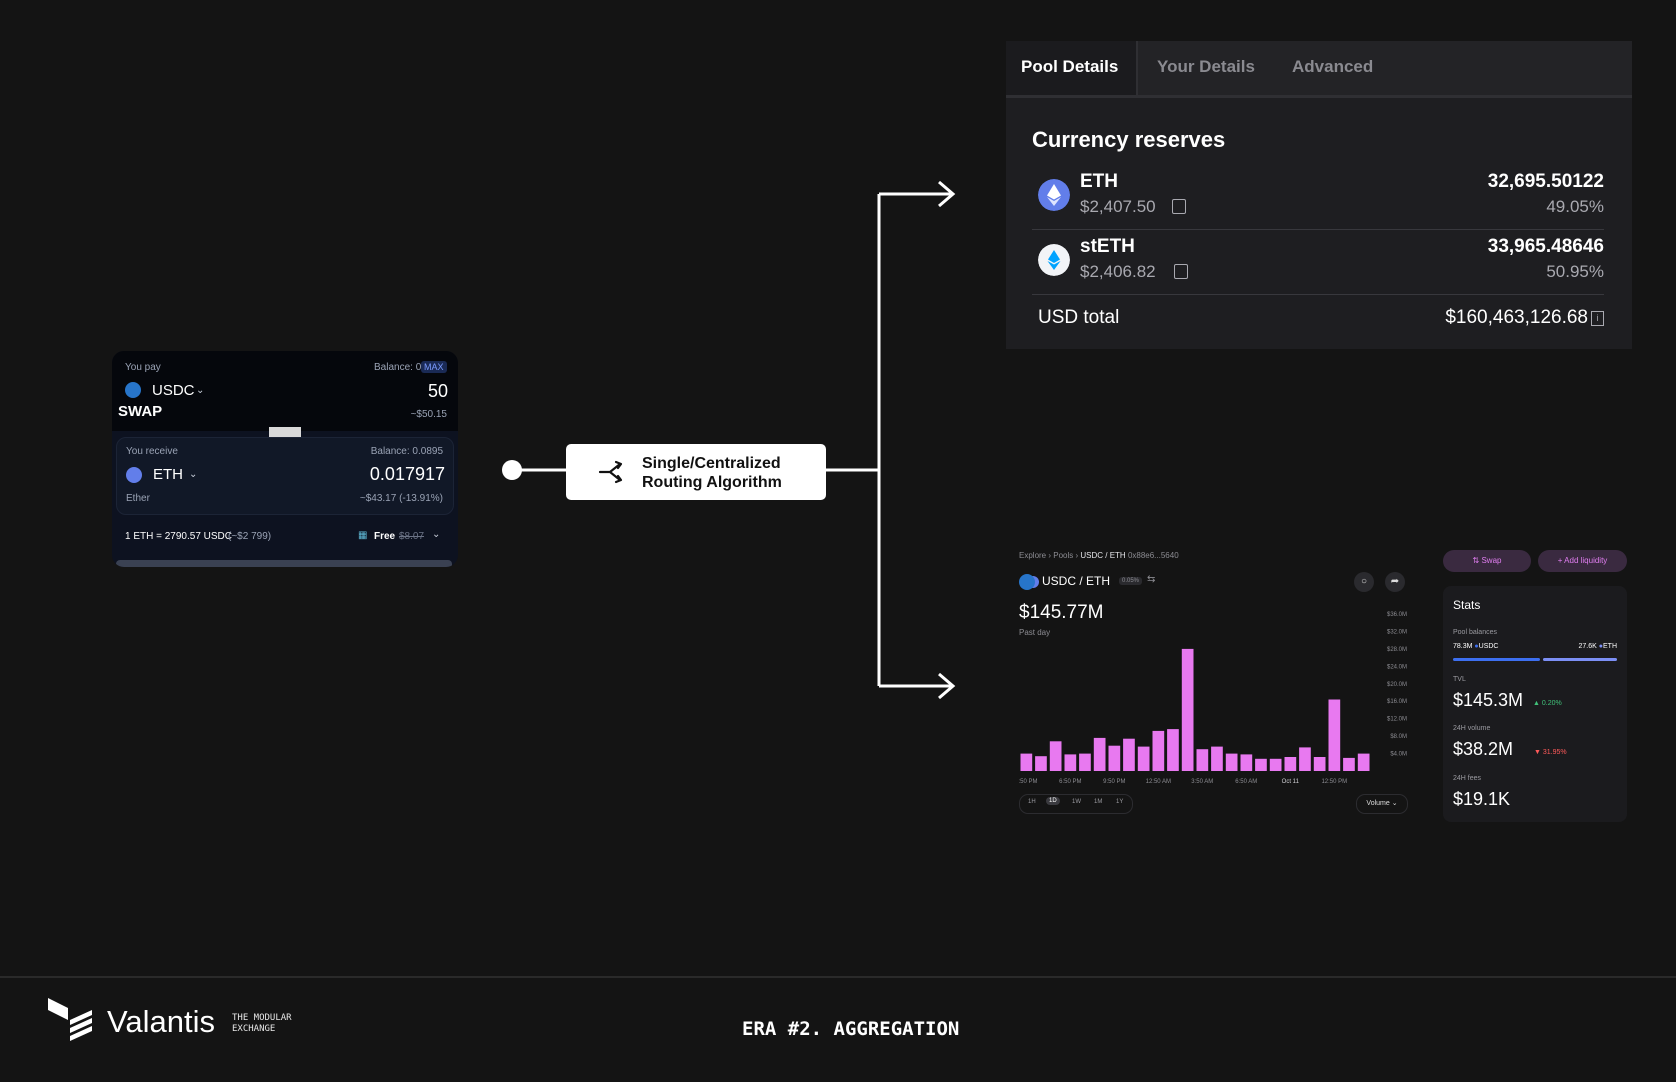 Image resolution: width=1676 pixels, height=1082 pixels. Describe the element at coordinates (712, 473) in the screenshot. I see `routing-label: Single/Centralized Routing Algorithm` at that location.